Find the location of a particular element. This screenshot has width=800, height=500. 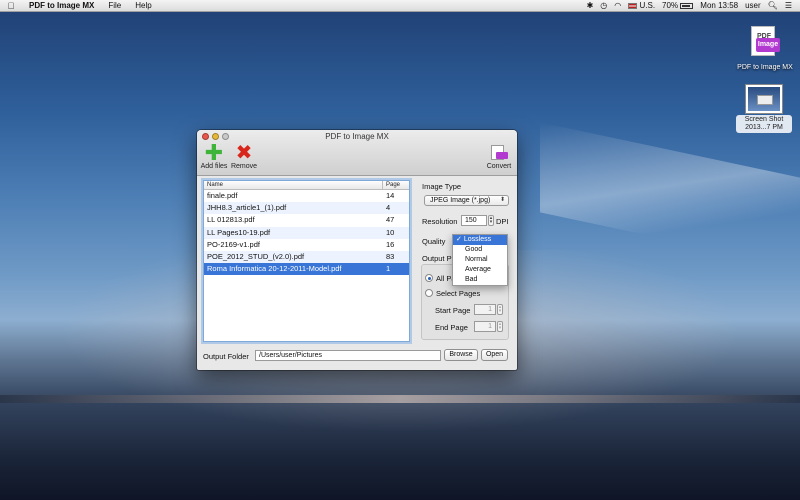

all-pages-radio is located at coordinates (429, 278).